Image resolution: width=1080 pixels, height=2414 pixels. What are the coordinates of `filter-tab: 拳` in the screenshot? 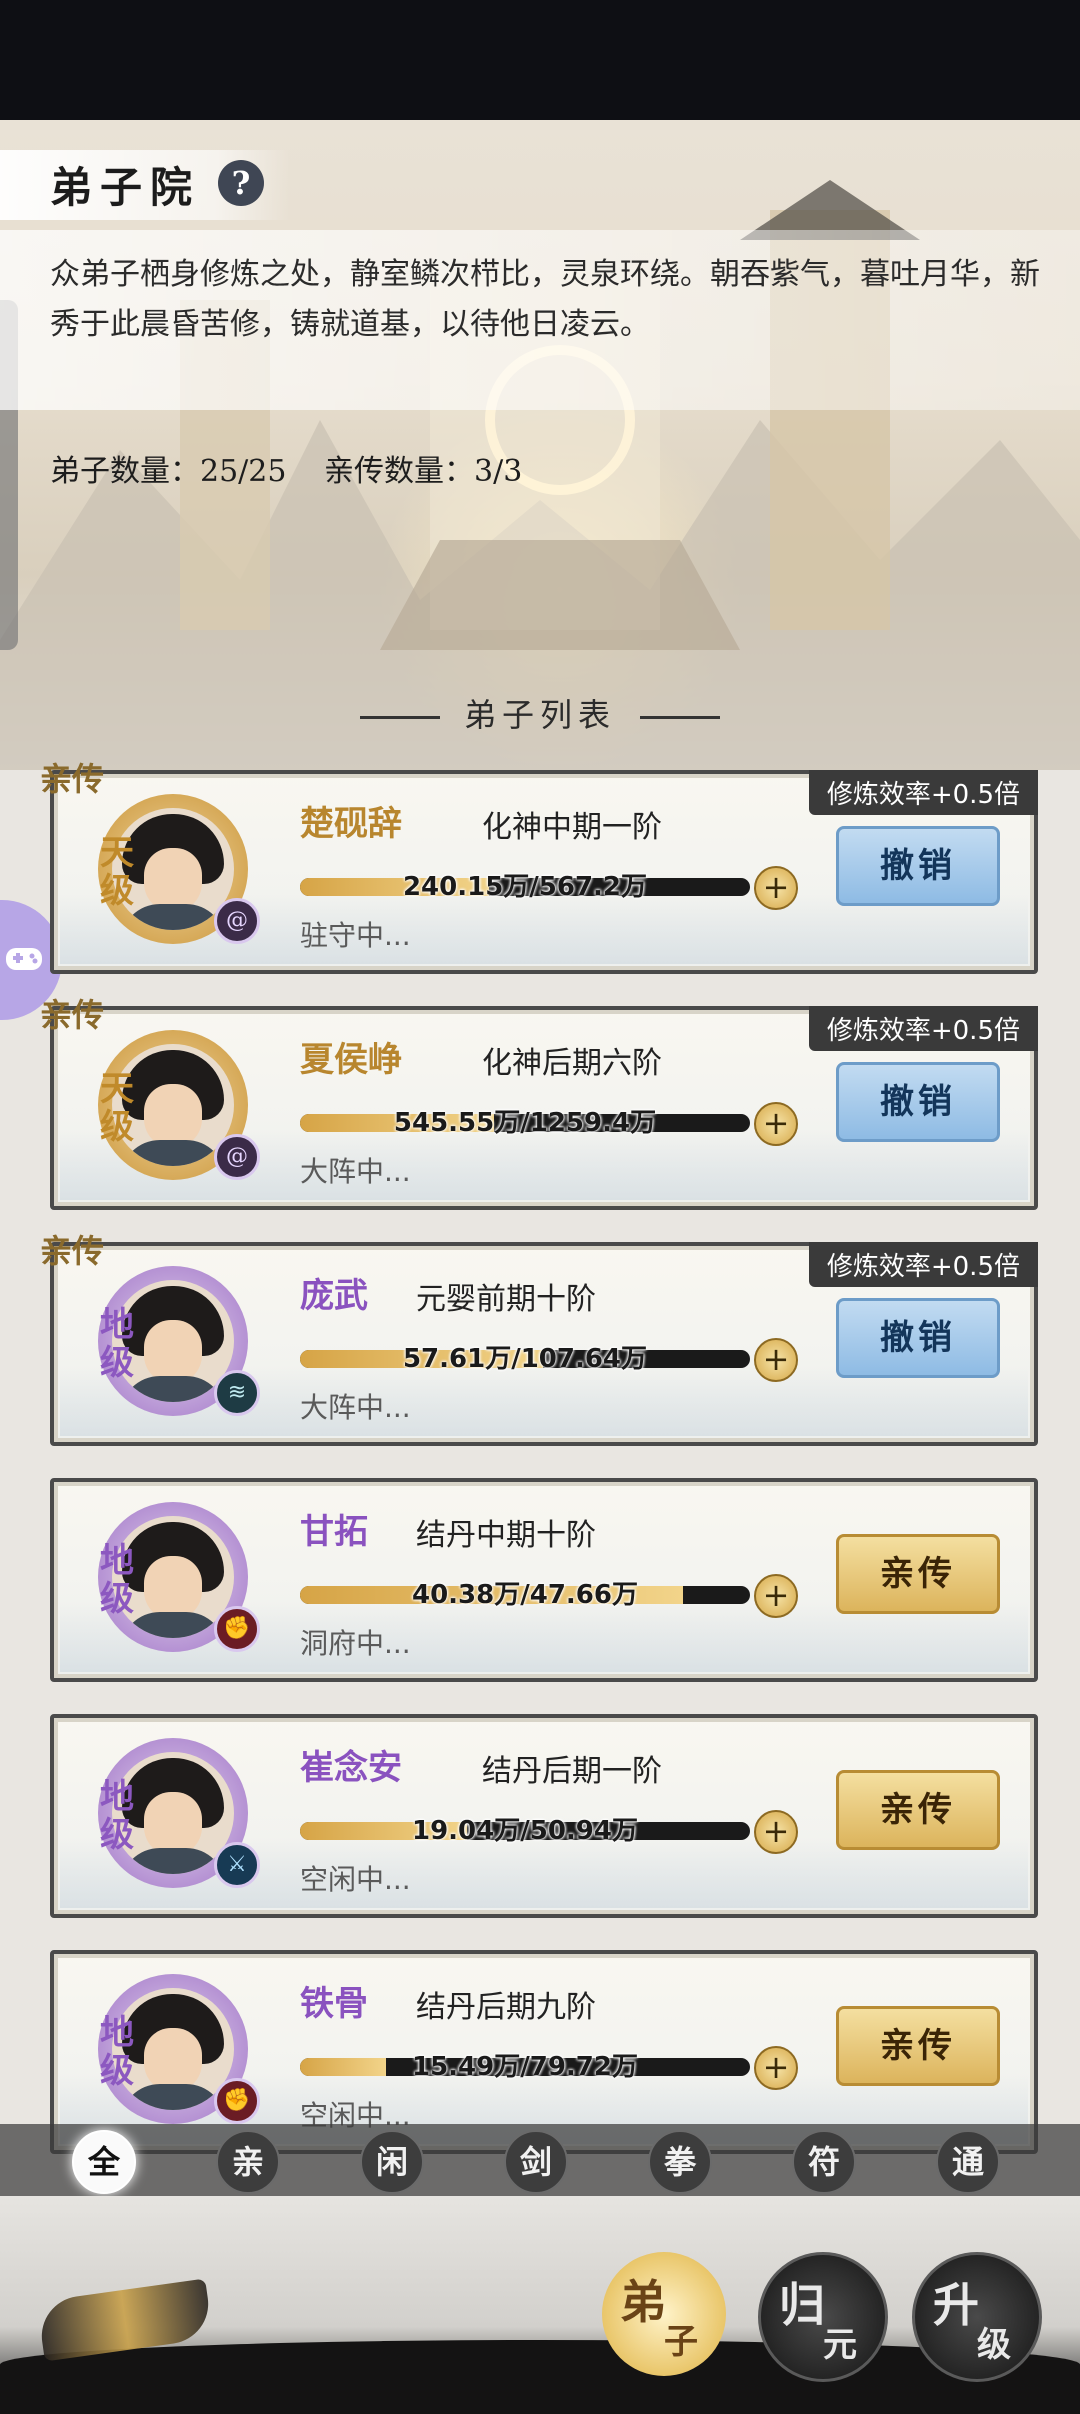 It's located at (680, 2162).